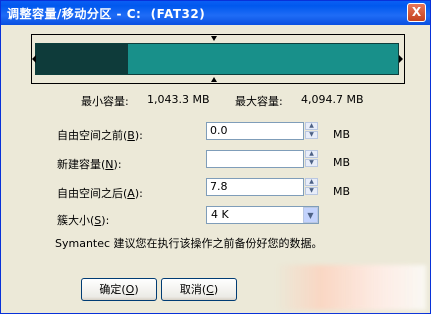 The width and height of the screenshot is (431, 314). Describe the element at coordinates (215, 13) in the screenshot. I see `title-bar: 调整容量/移动分区 - C: (FAT32) X` at that location.